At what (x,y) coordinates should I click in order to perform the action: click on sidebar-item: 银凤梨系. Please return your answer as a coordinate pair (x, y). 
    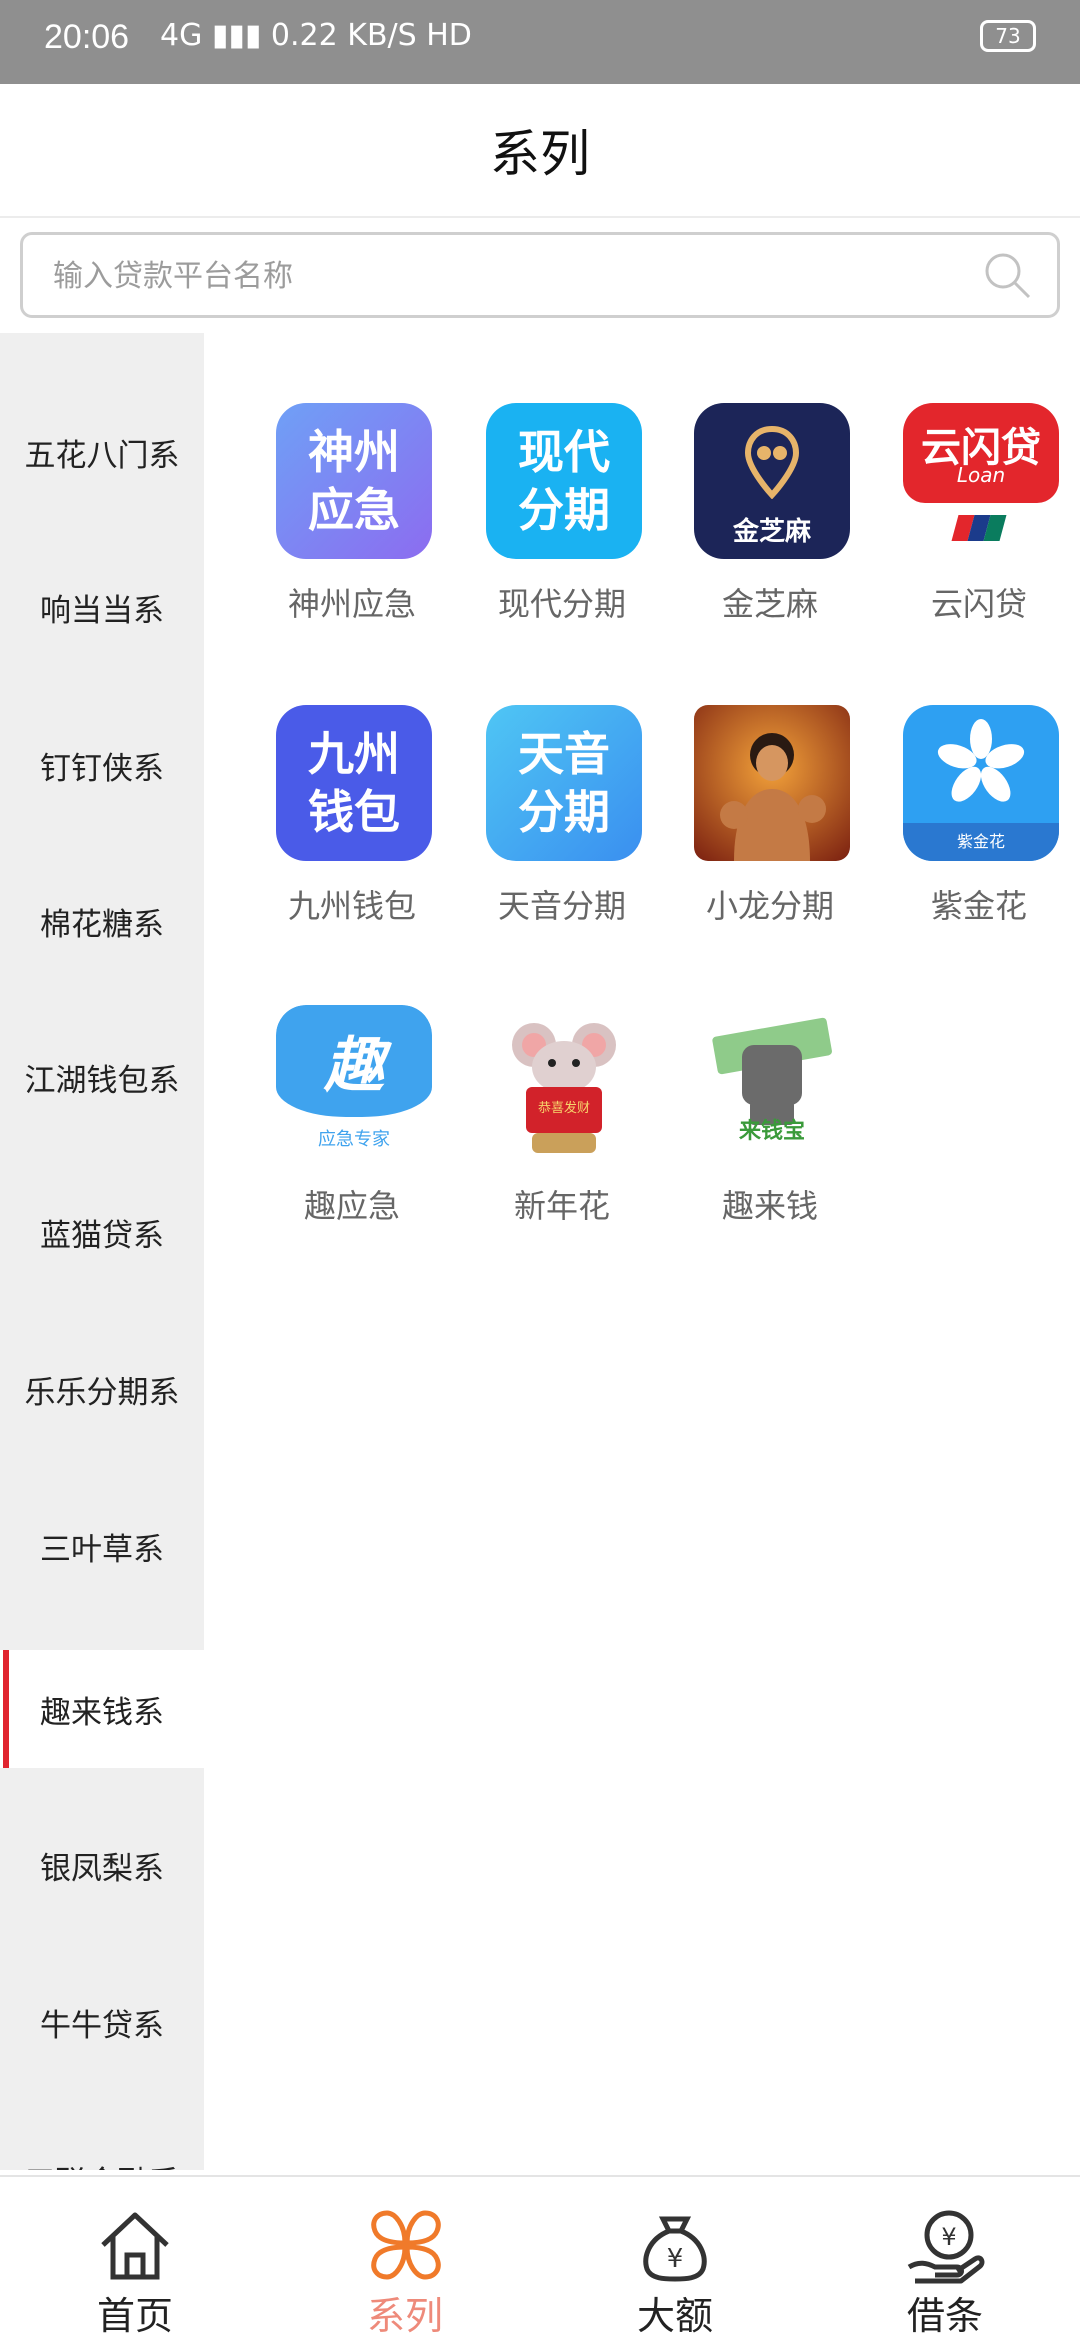
    Looking at the image, I should click on (102, 1865).